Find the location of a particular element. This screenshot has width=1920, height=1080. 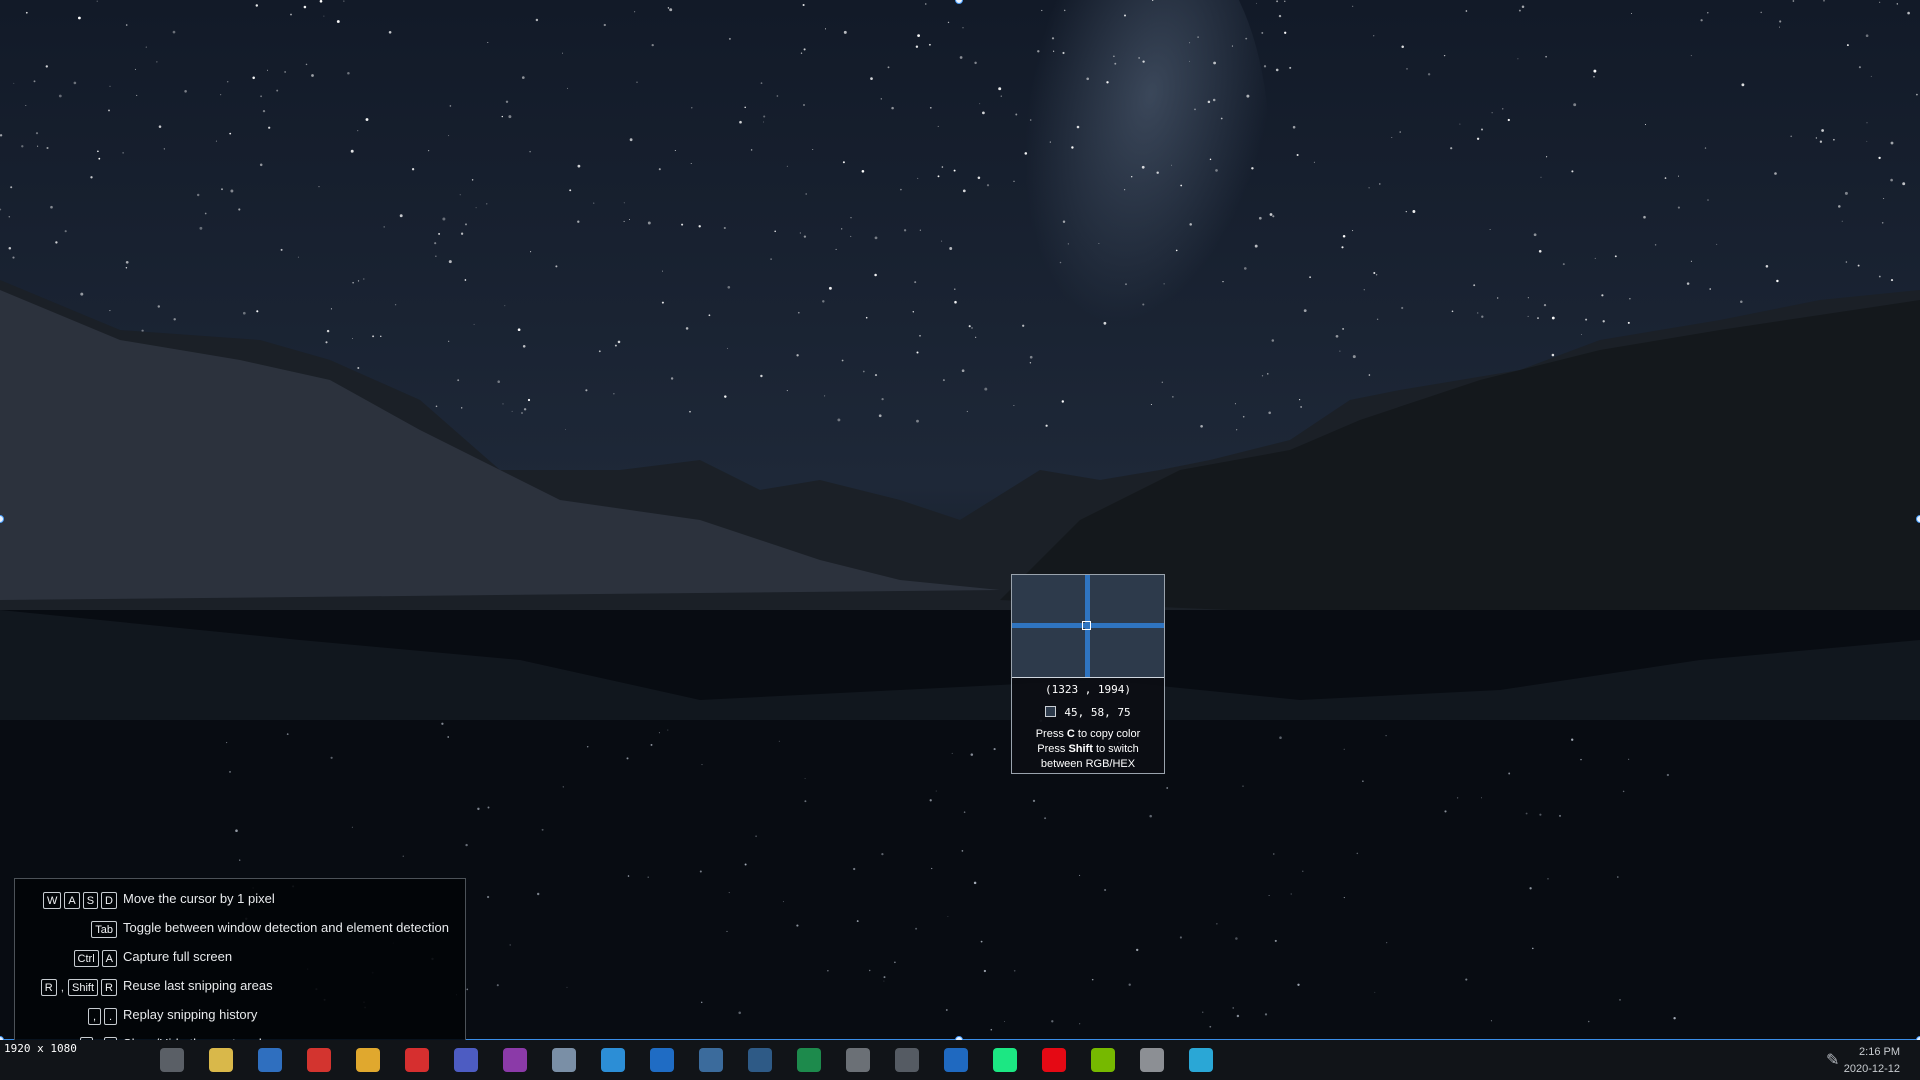

wave-app-icon is located at coordinates (956, 1060).